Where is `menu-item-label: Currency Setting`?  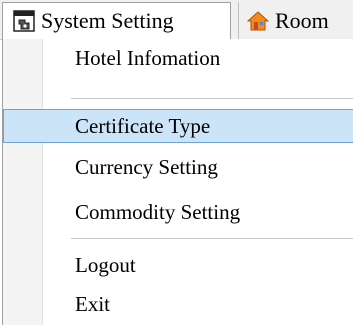 menu-item-label: Currency Setting is located at coordinates (146, 167).